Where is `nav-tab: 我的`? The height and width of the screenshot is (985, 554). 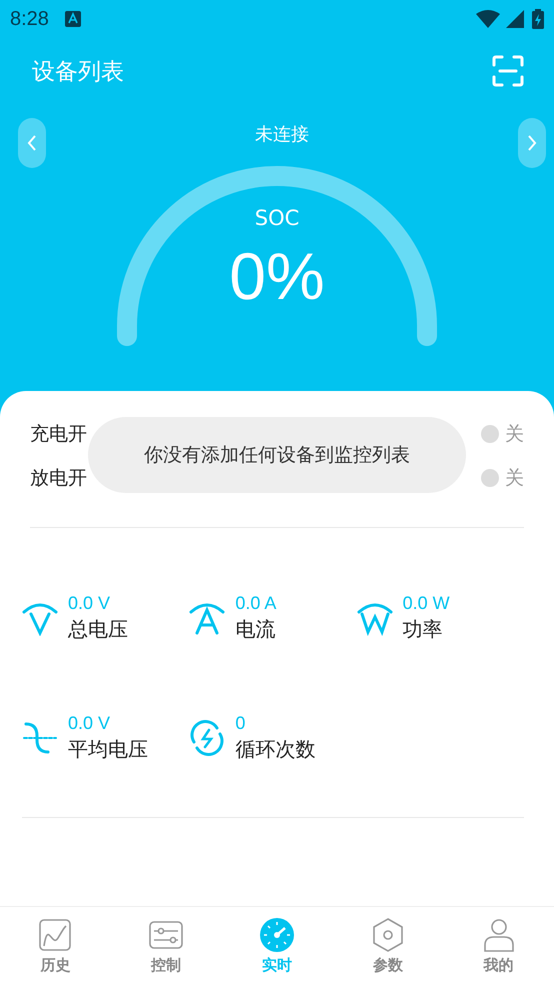 nav-tab: 我的 is located at coordinates (498, 946).